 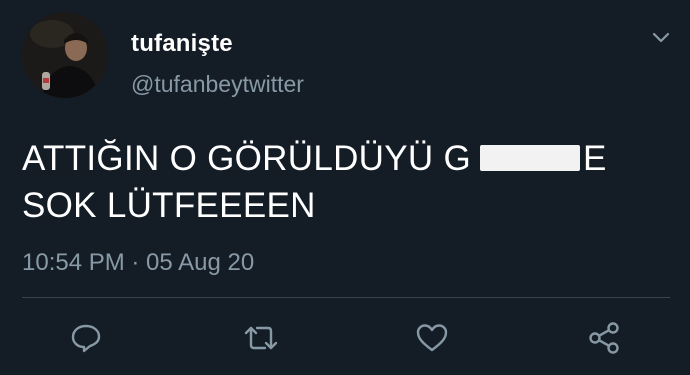 What do you see at coordinates (182, 44) in the screenshot?
I see `display-name: tufanişte` at bounding box center [182, 44].